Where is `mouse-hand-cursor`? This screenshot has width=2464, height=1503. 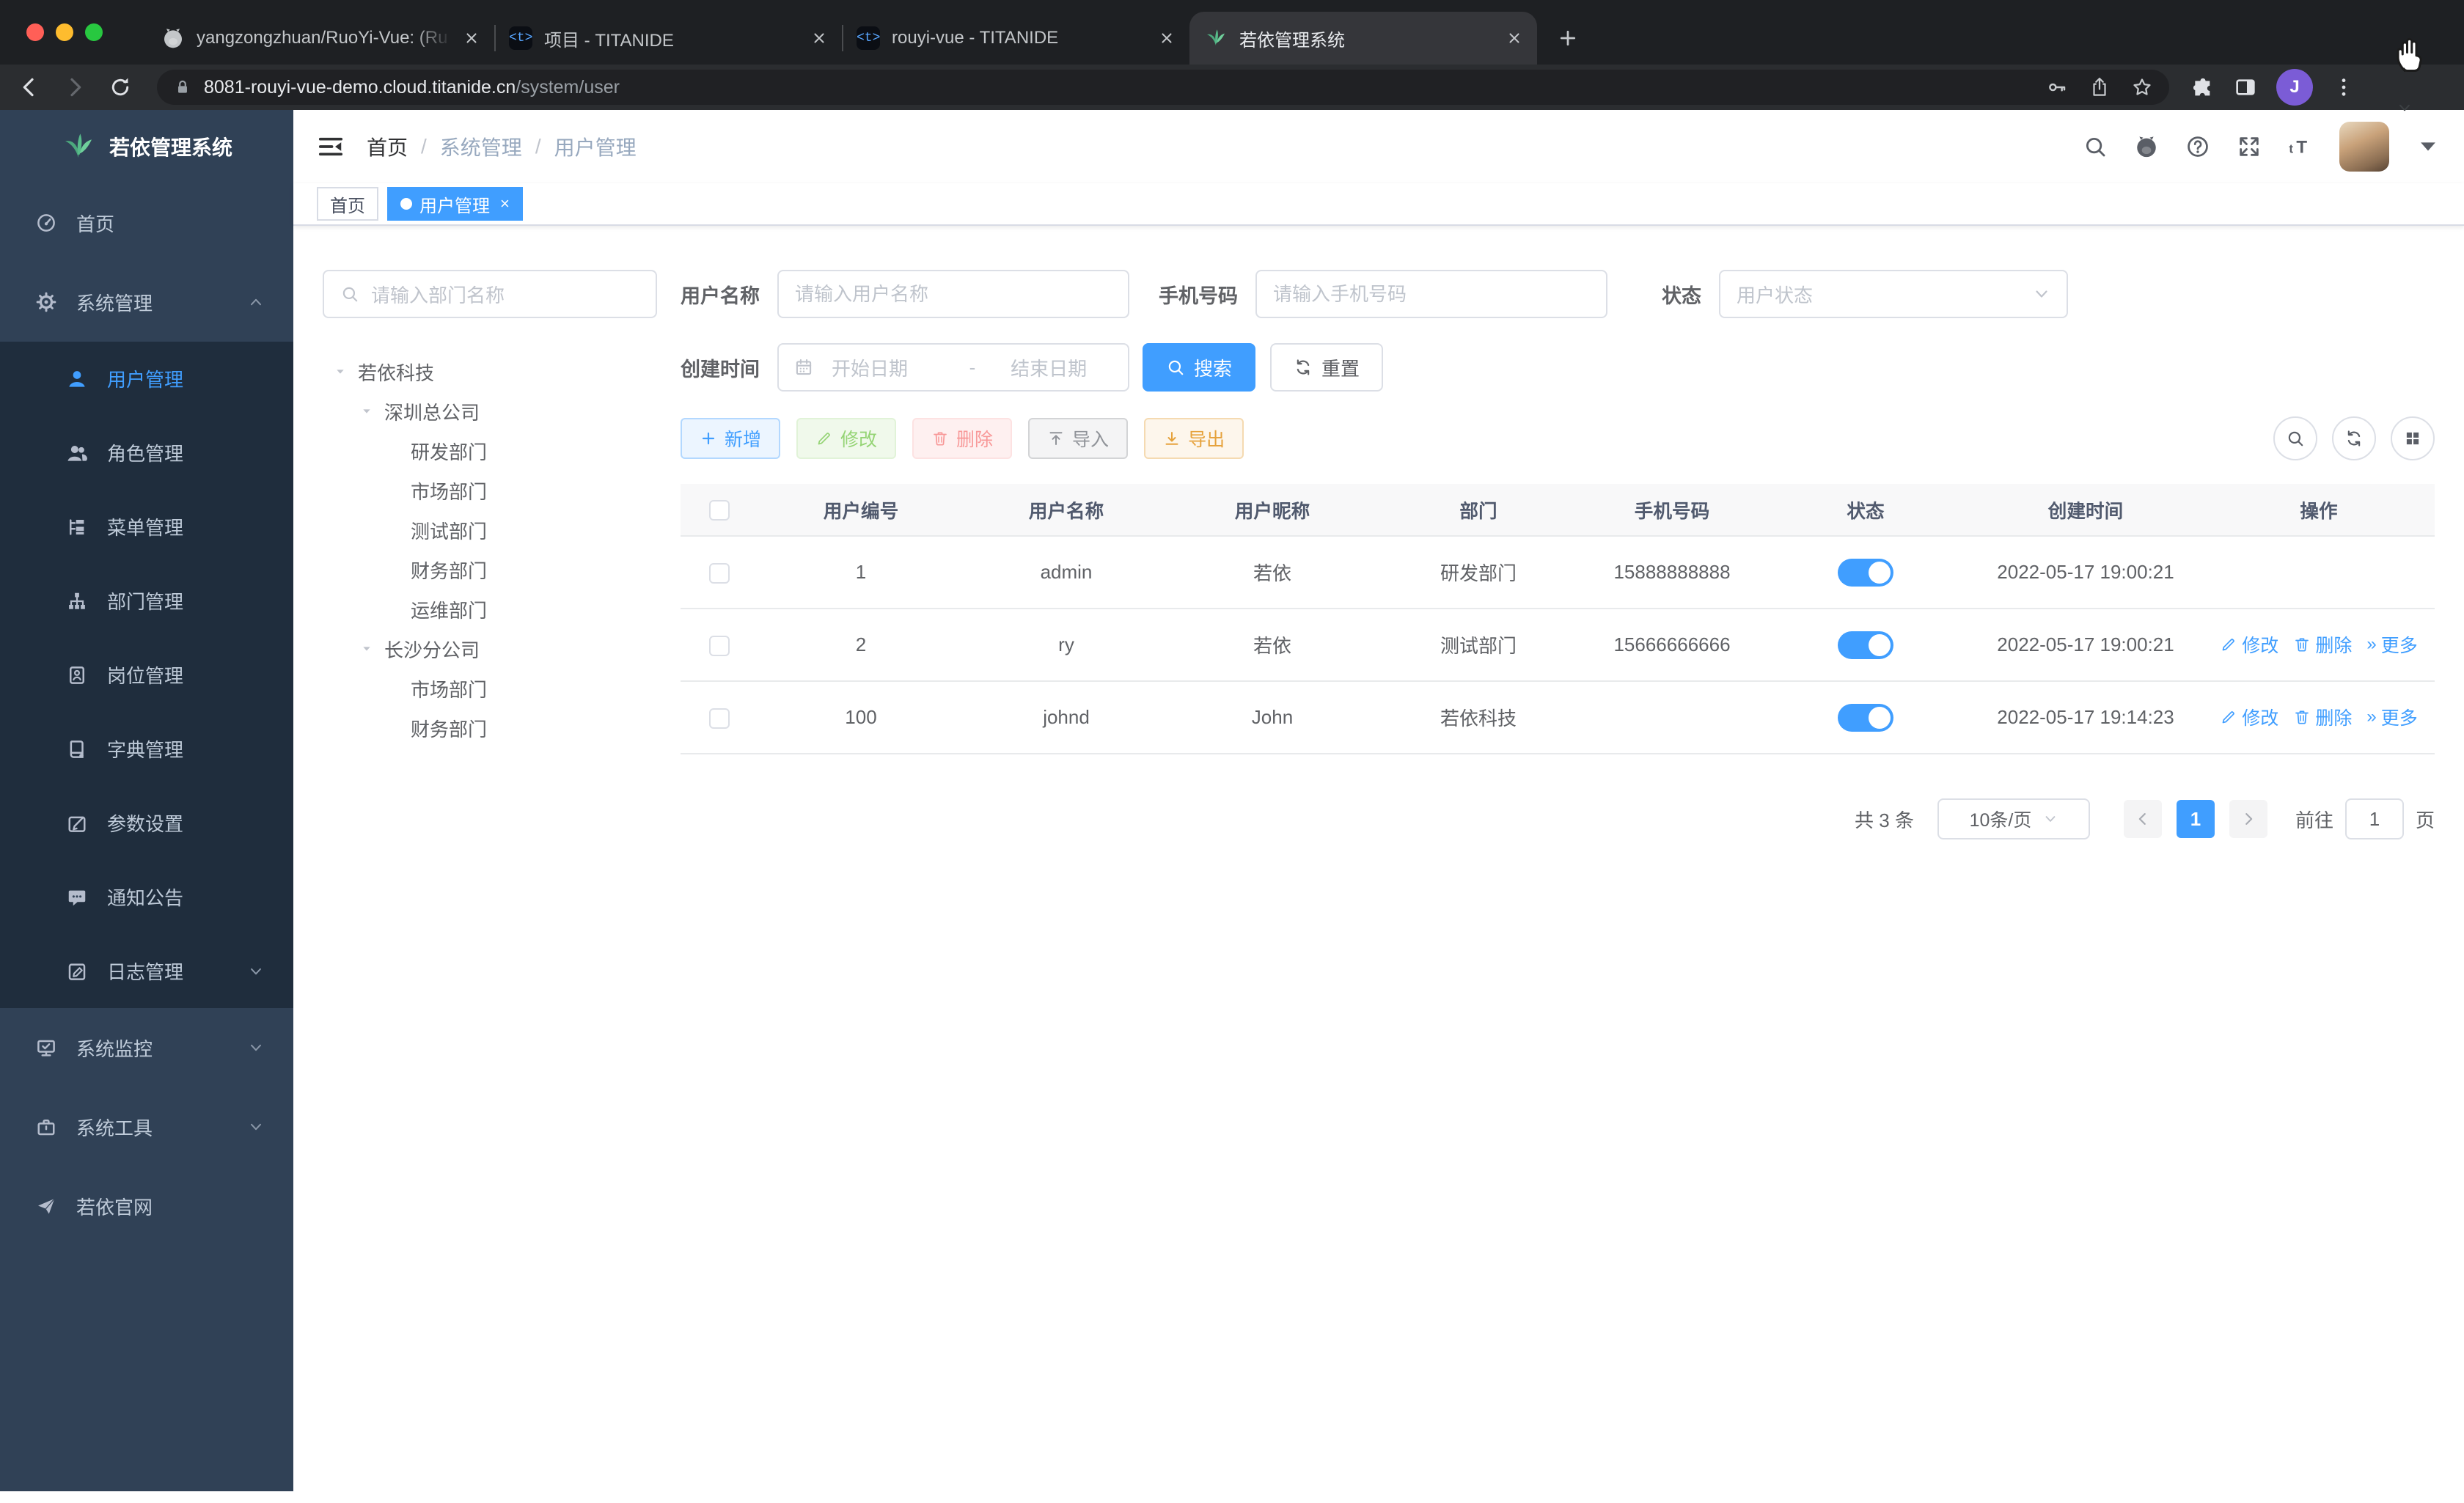
mouse-hand-cursor is located at coordinates (2410, 54).